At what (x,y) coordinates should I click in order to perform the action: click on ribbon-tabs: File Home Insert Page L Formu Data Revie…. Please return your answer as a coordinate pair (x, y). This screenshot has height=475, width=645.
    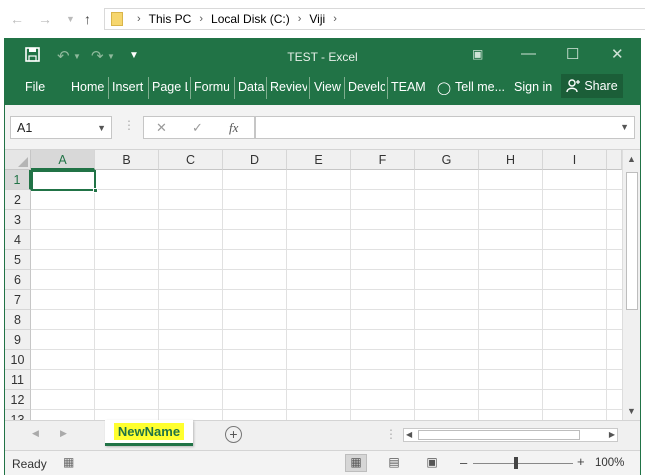
    Looking at the image, I should click on (322, 88).